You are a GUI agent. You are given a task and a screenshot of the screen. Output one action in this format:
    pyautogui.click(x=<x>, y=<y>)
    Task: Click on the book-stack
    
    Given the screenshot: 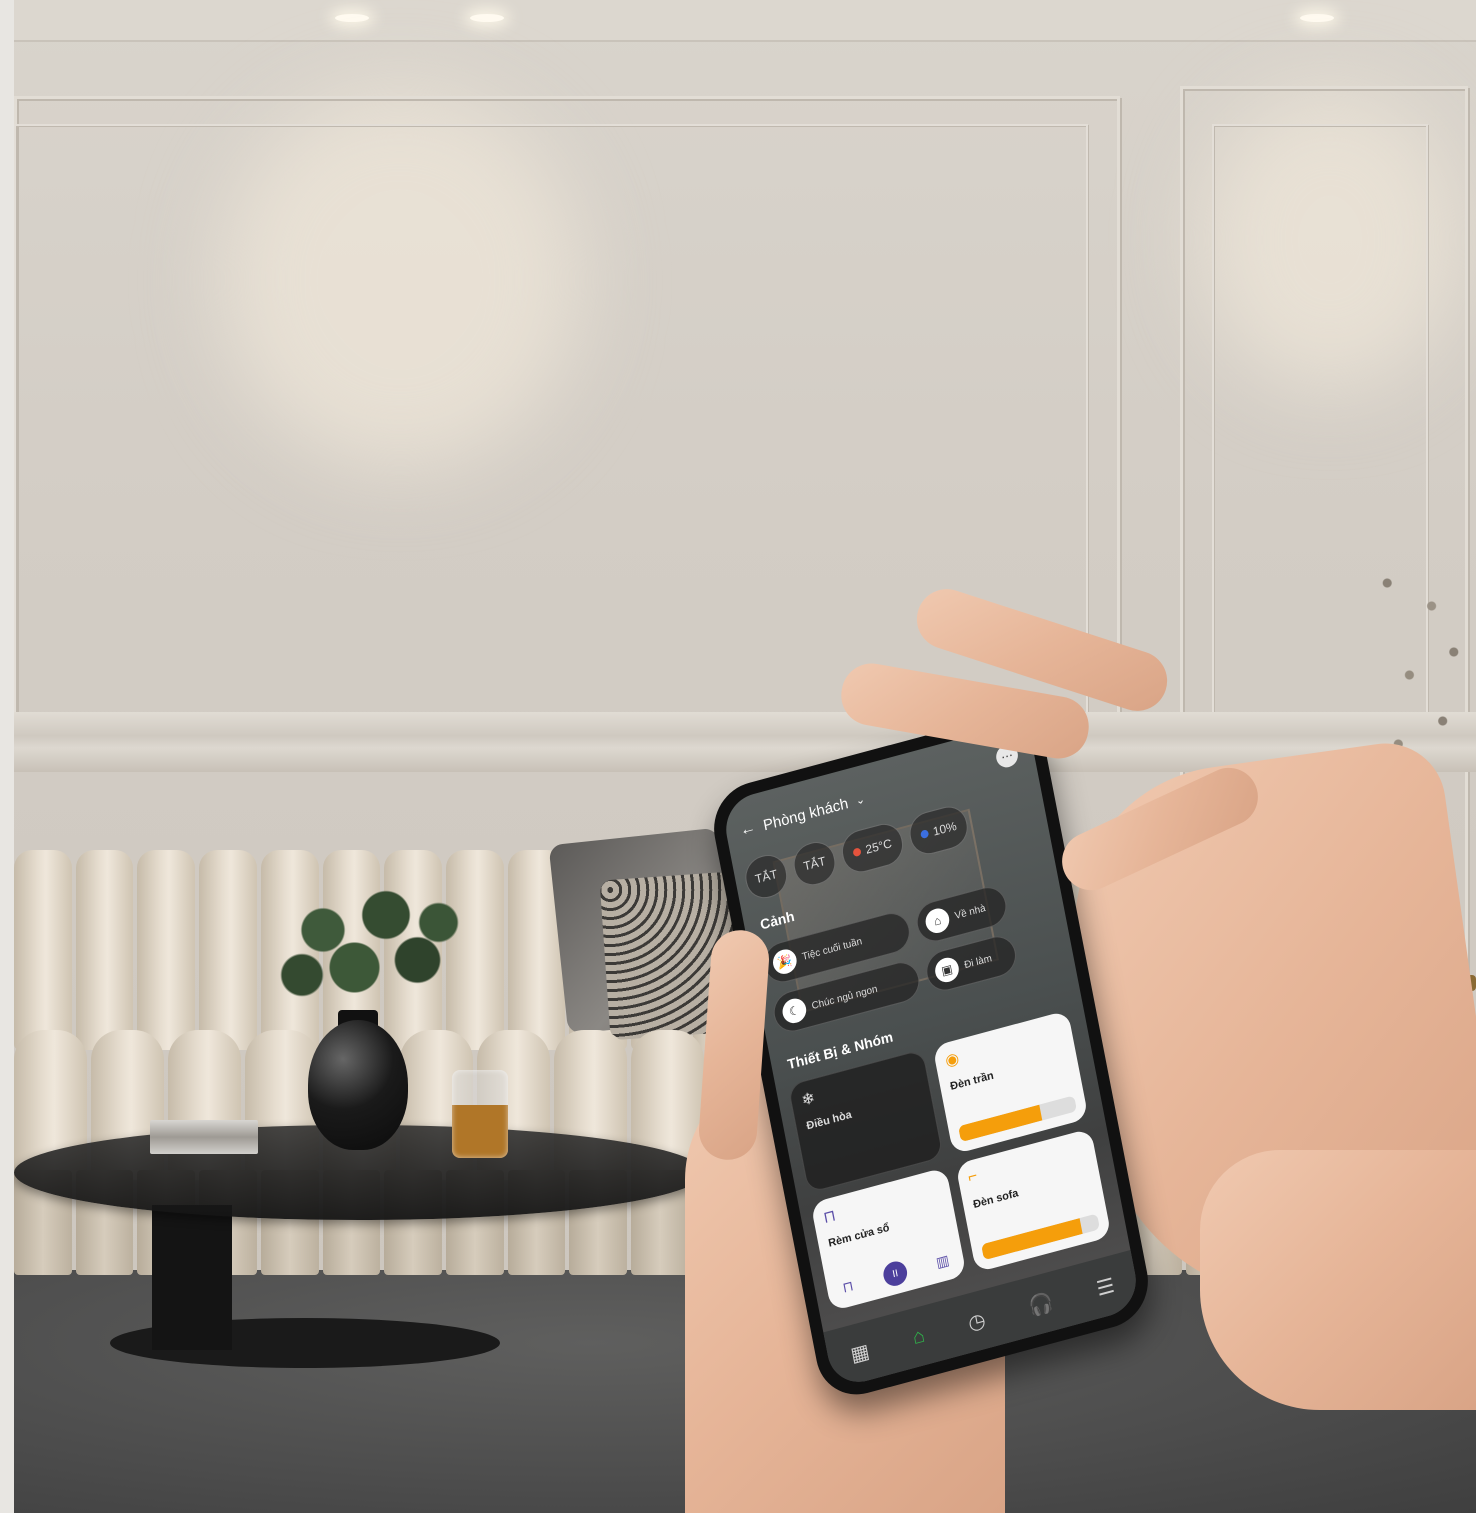 What is the action you would take?
    pyautogui.click(x=204, y=1137)
    